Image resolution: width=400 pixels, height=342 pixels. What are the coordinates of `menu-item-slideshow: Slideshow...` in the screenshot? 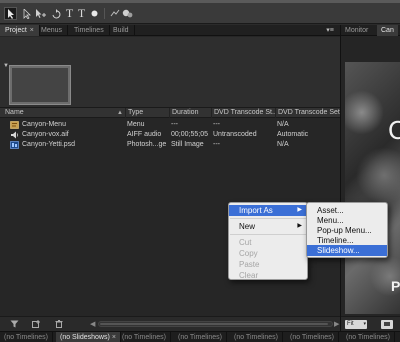 It's located at (347, 250).